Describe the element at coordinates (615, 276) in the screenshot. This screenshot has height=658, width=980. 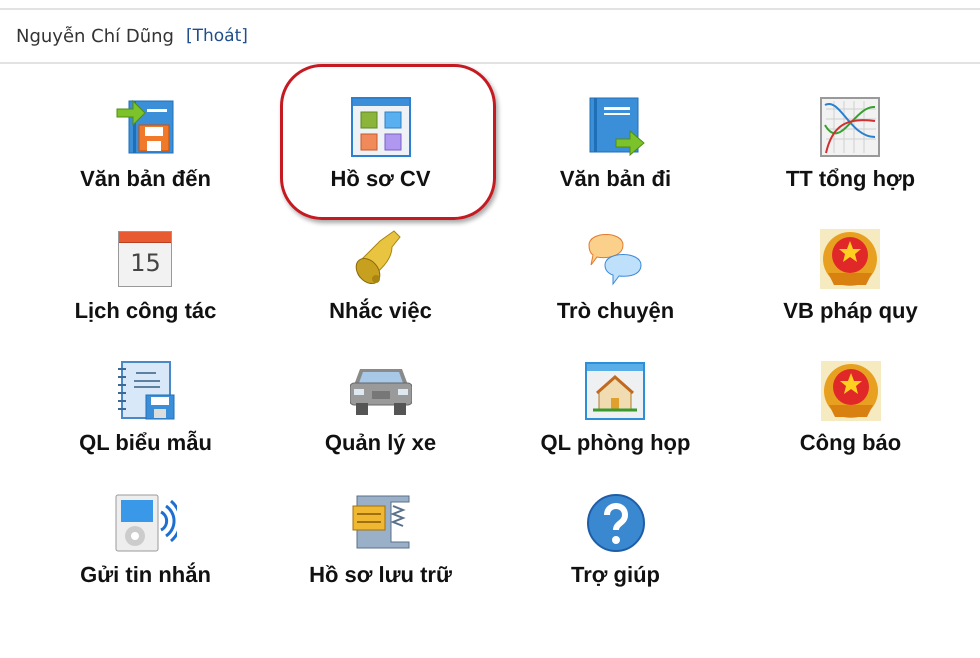
I see `app-shortcut: Trò chuyện` at that location.